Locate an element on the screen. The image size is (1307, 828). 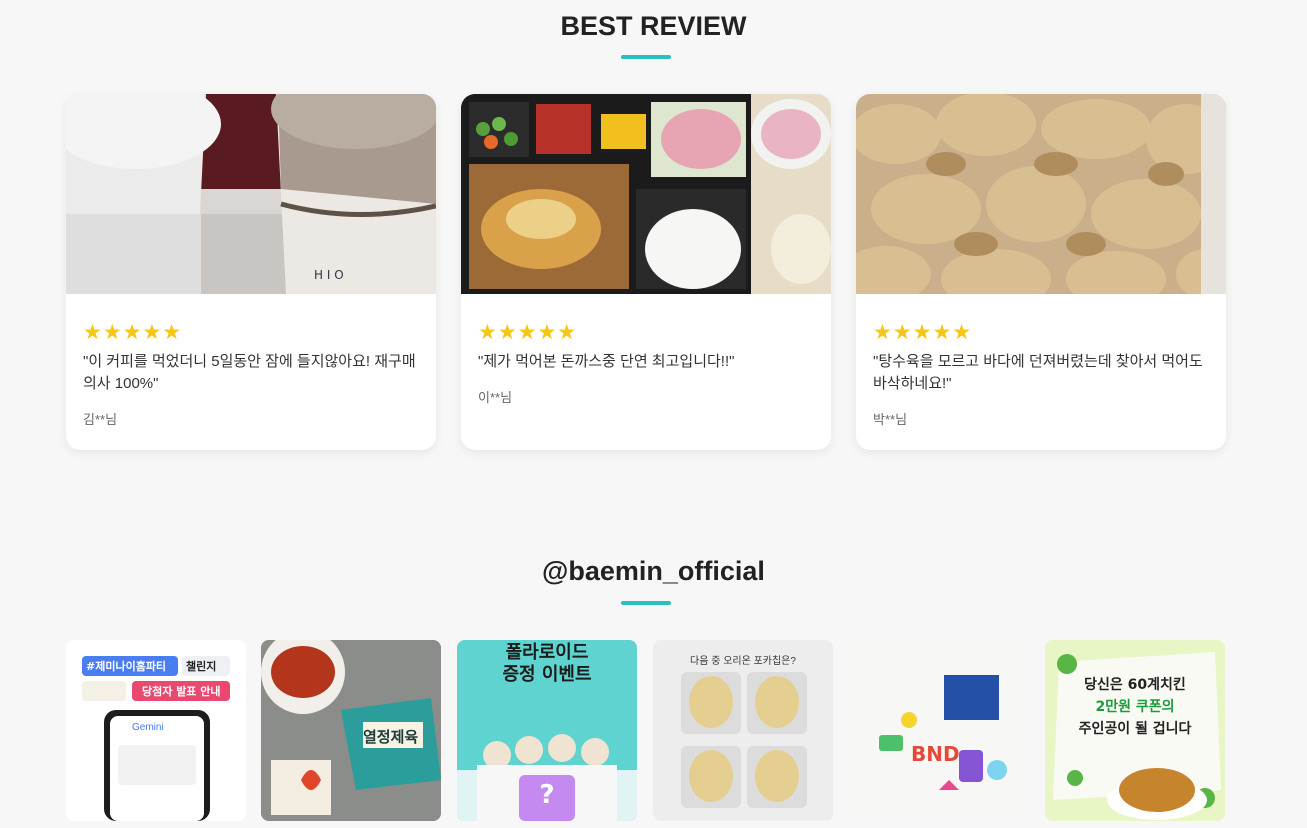
bnd-magnets-post is located at coordinates (939, 730).